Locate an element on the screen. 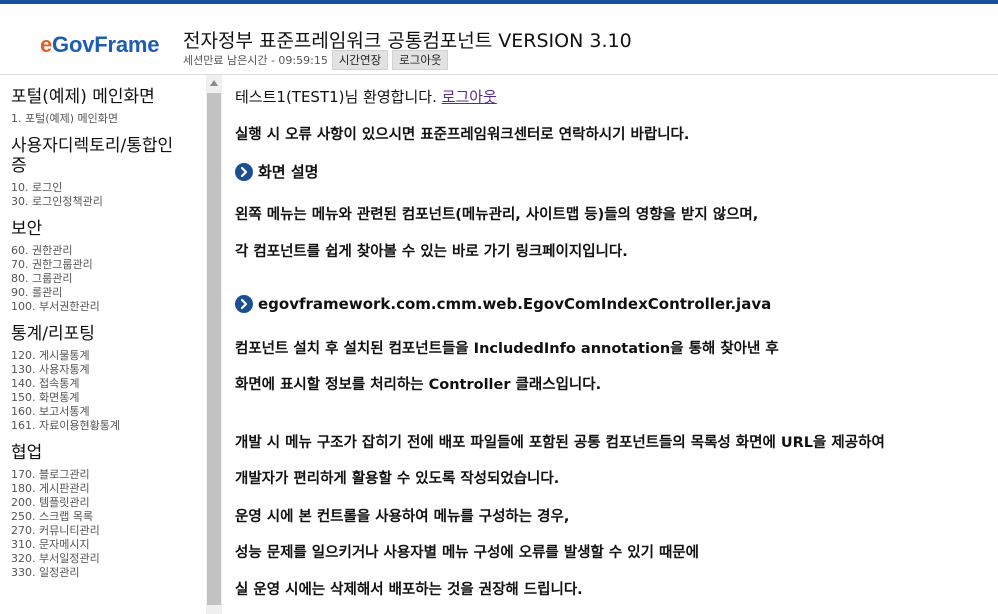  welcome-message: 테스트1(TEST1)님 환영합니다. 로그아웃 is located at coordinates (366, 96).